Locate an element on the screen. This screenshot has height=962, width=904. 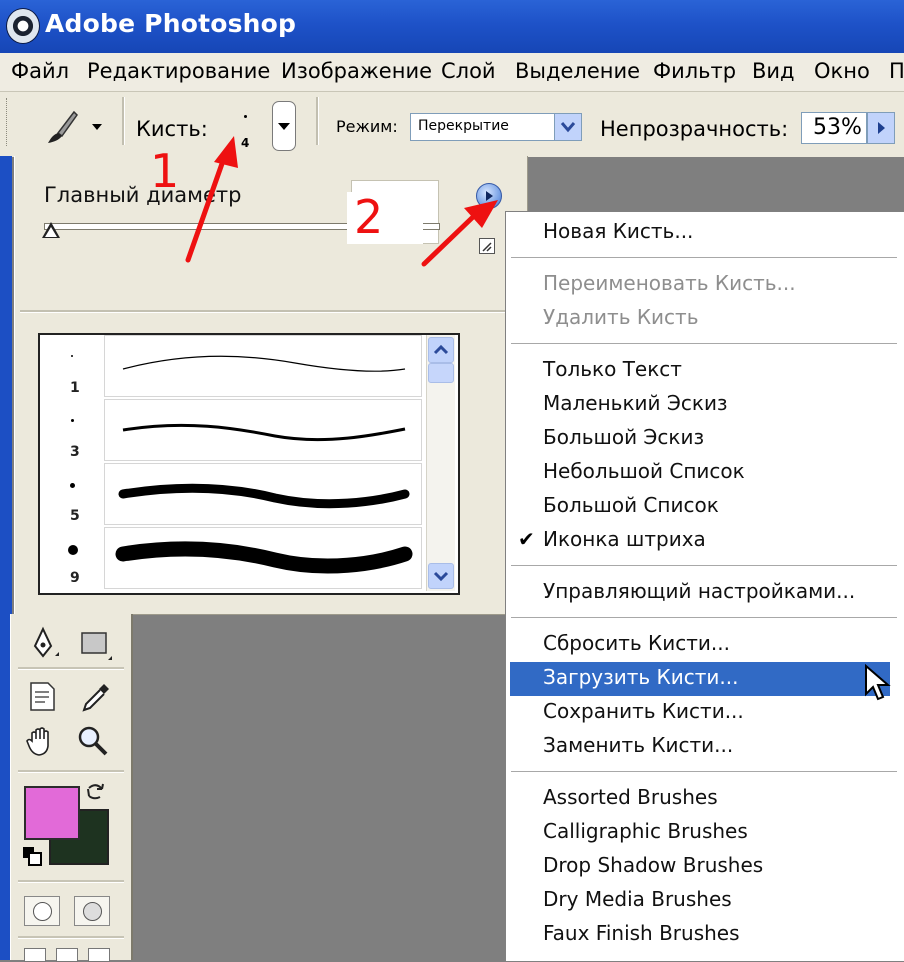
menu-image: Изображение is located at coordinates (356, 71).